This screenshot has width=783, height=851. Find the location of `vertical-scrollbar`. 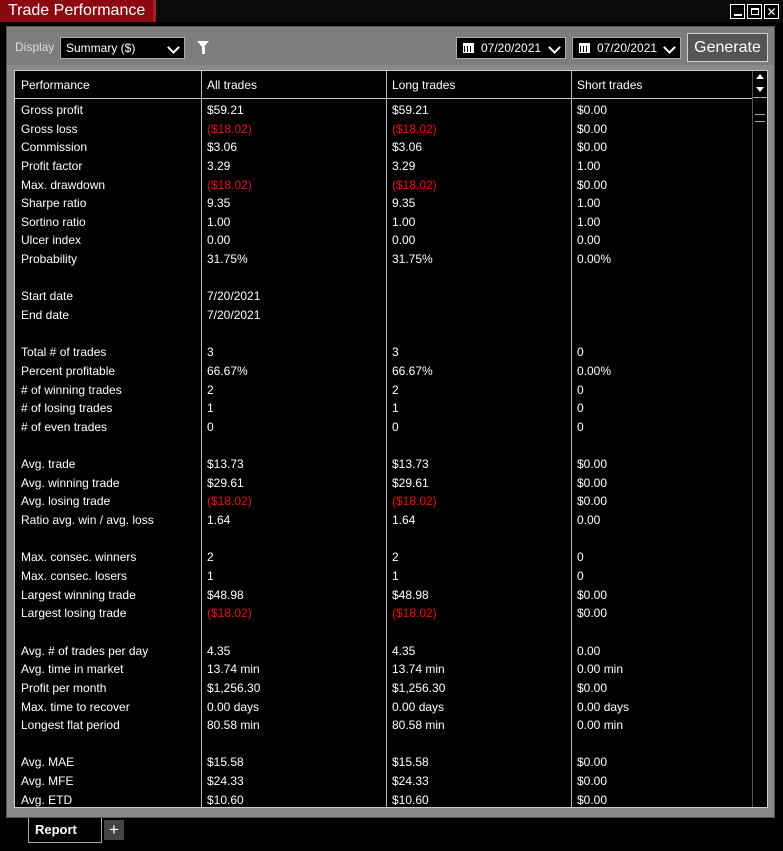

vertical-scrollbar is located at coordinates (759, 439).